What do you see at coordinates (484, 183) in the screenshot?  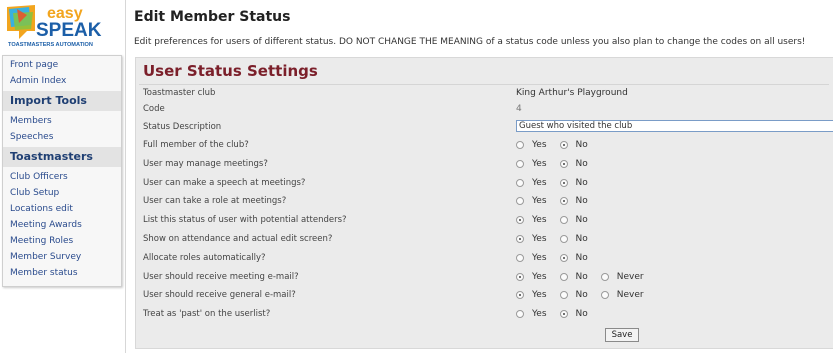 I see `question-row: User can make a speech at meetings? Yes No` at bounding box center [484, 183].